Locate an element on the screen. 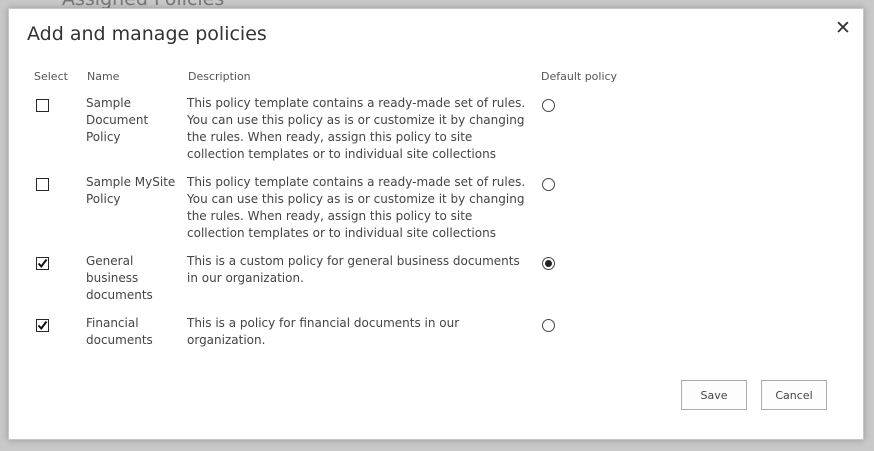 The height and width of the screenshot is (451, 874). column-header-name: Name is located at coordinates (103, 76).